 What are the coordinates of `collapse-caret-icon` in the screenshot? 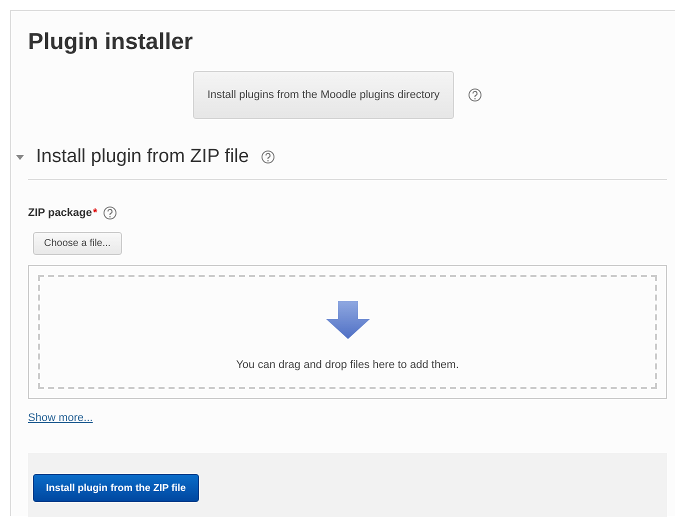 It's located at (20, 157).